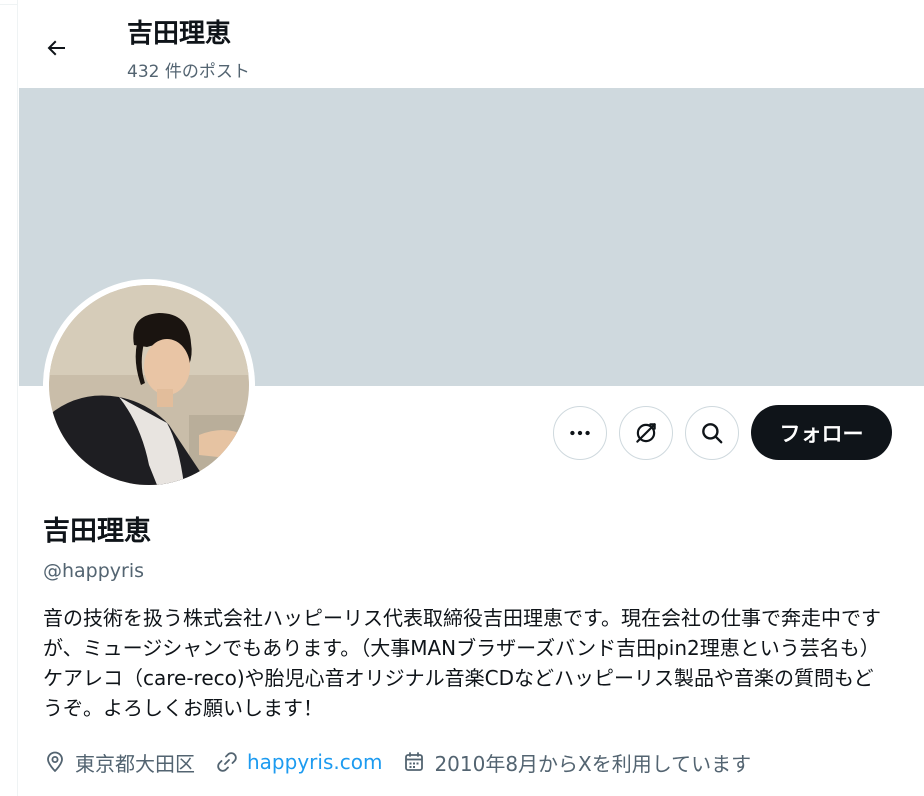  I want to click on more-button, so click(580, 433).